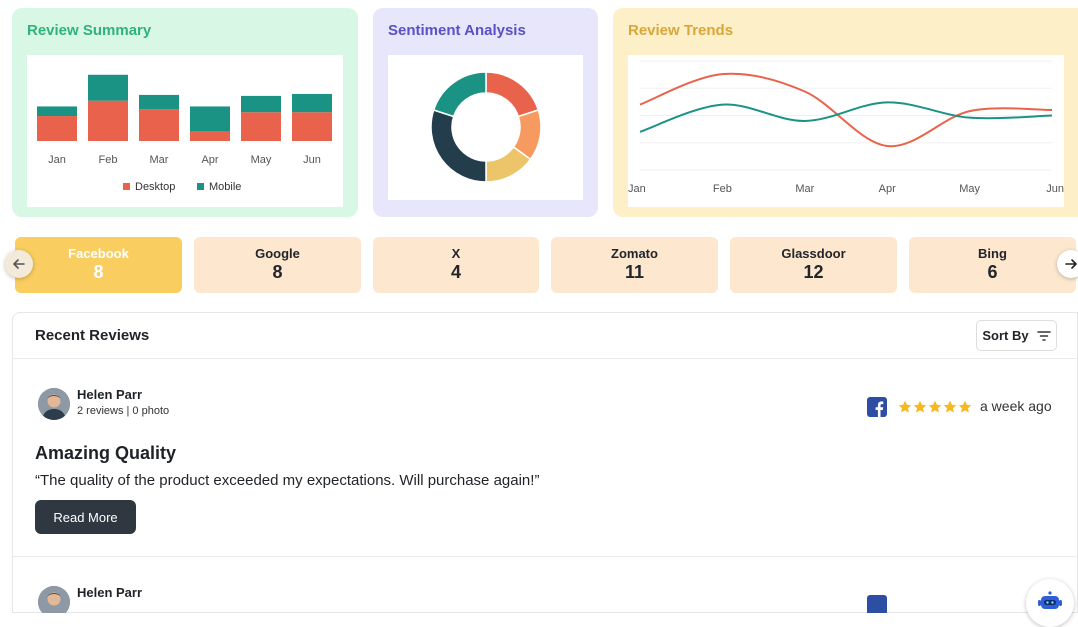  Describe the element at coordinates (455, 272) in the screenshot. I see `platform-count: 4` at that location.